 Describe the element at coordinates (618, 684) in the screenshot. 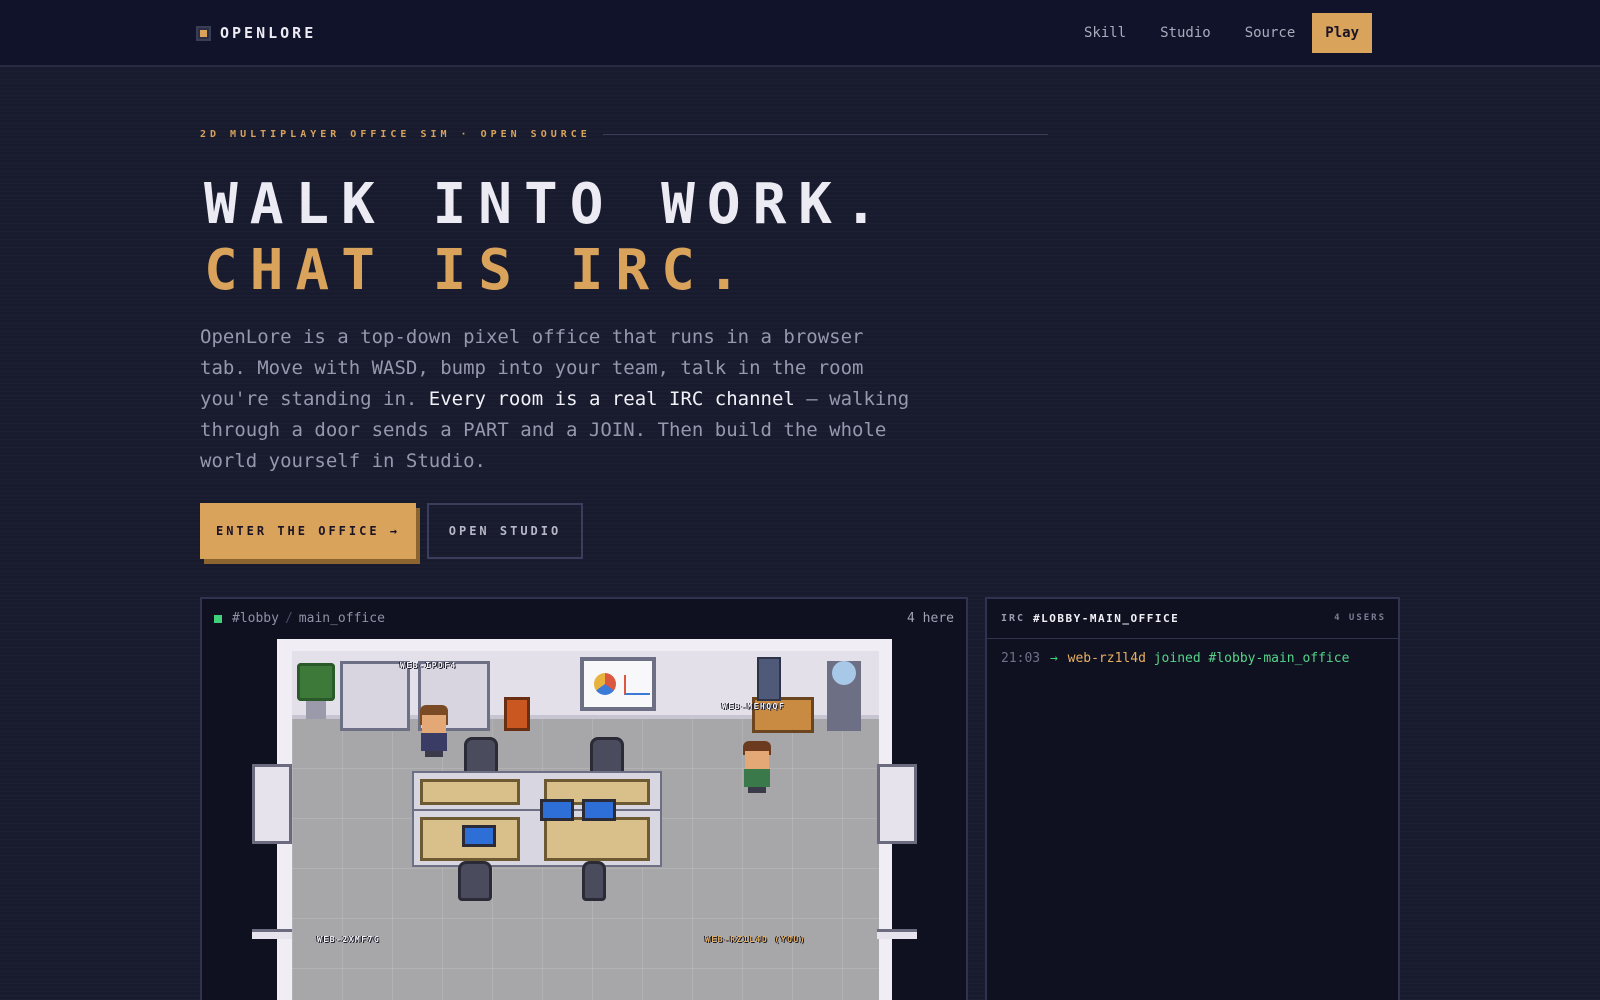

I see `whiteboard-icon` at that location.